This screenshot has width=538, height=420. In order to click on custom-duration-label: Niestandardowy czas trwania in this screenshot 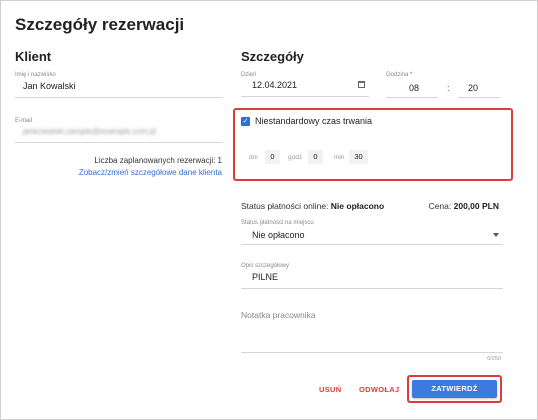, I will do `click(313, 121)`.